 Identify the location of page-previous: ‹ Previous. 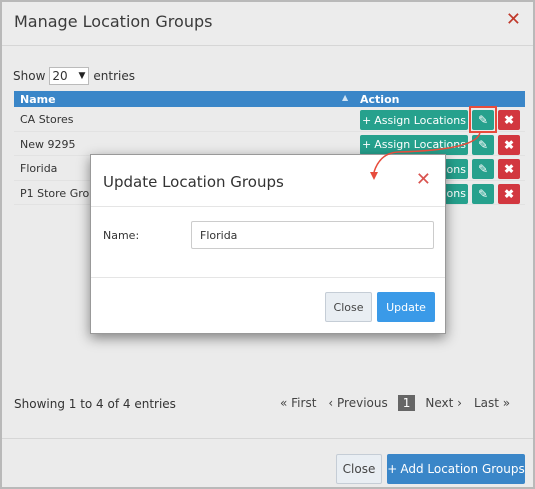
(357, 403).